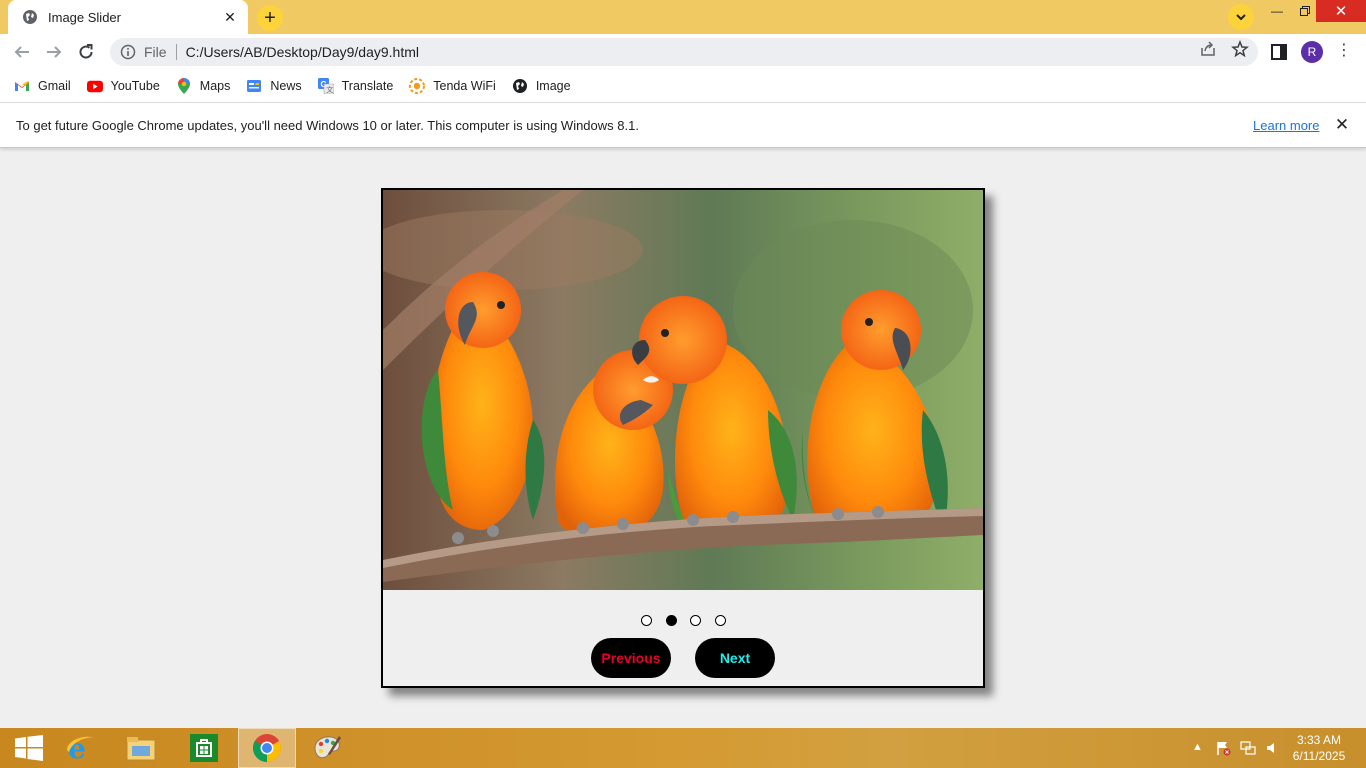 This screenshot has height=768, width=1366. What do you see at coordinates (464, 86) in the screenshot?
I see `bookmark-label: Tenda WiFi` at bounding box center [464, 86].